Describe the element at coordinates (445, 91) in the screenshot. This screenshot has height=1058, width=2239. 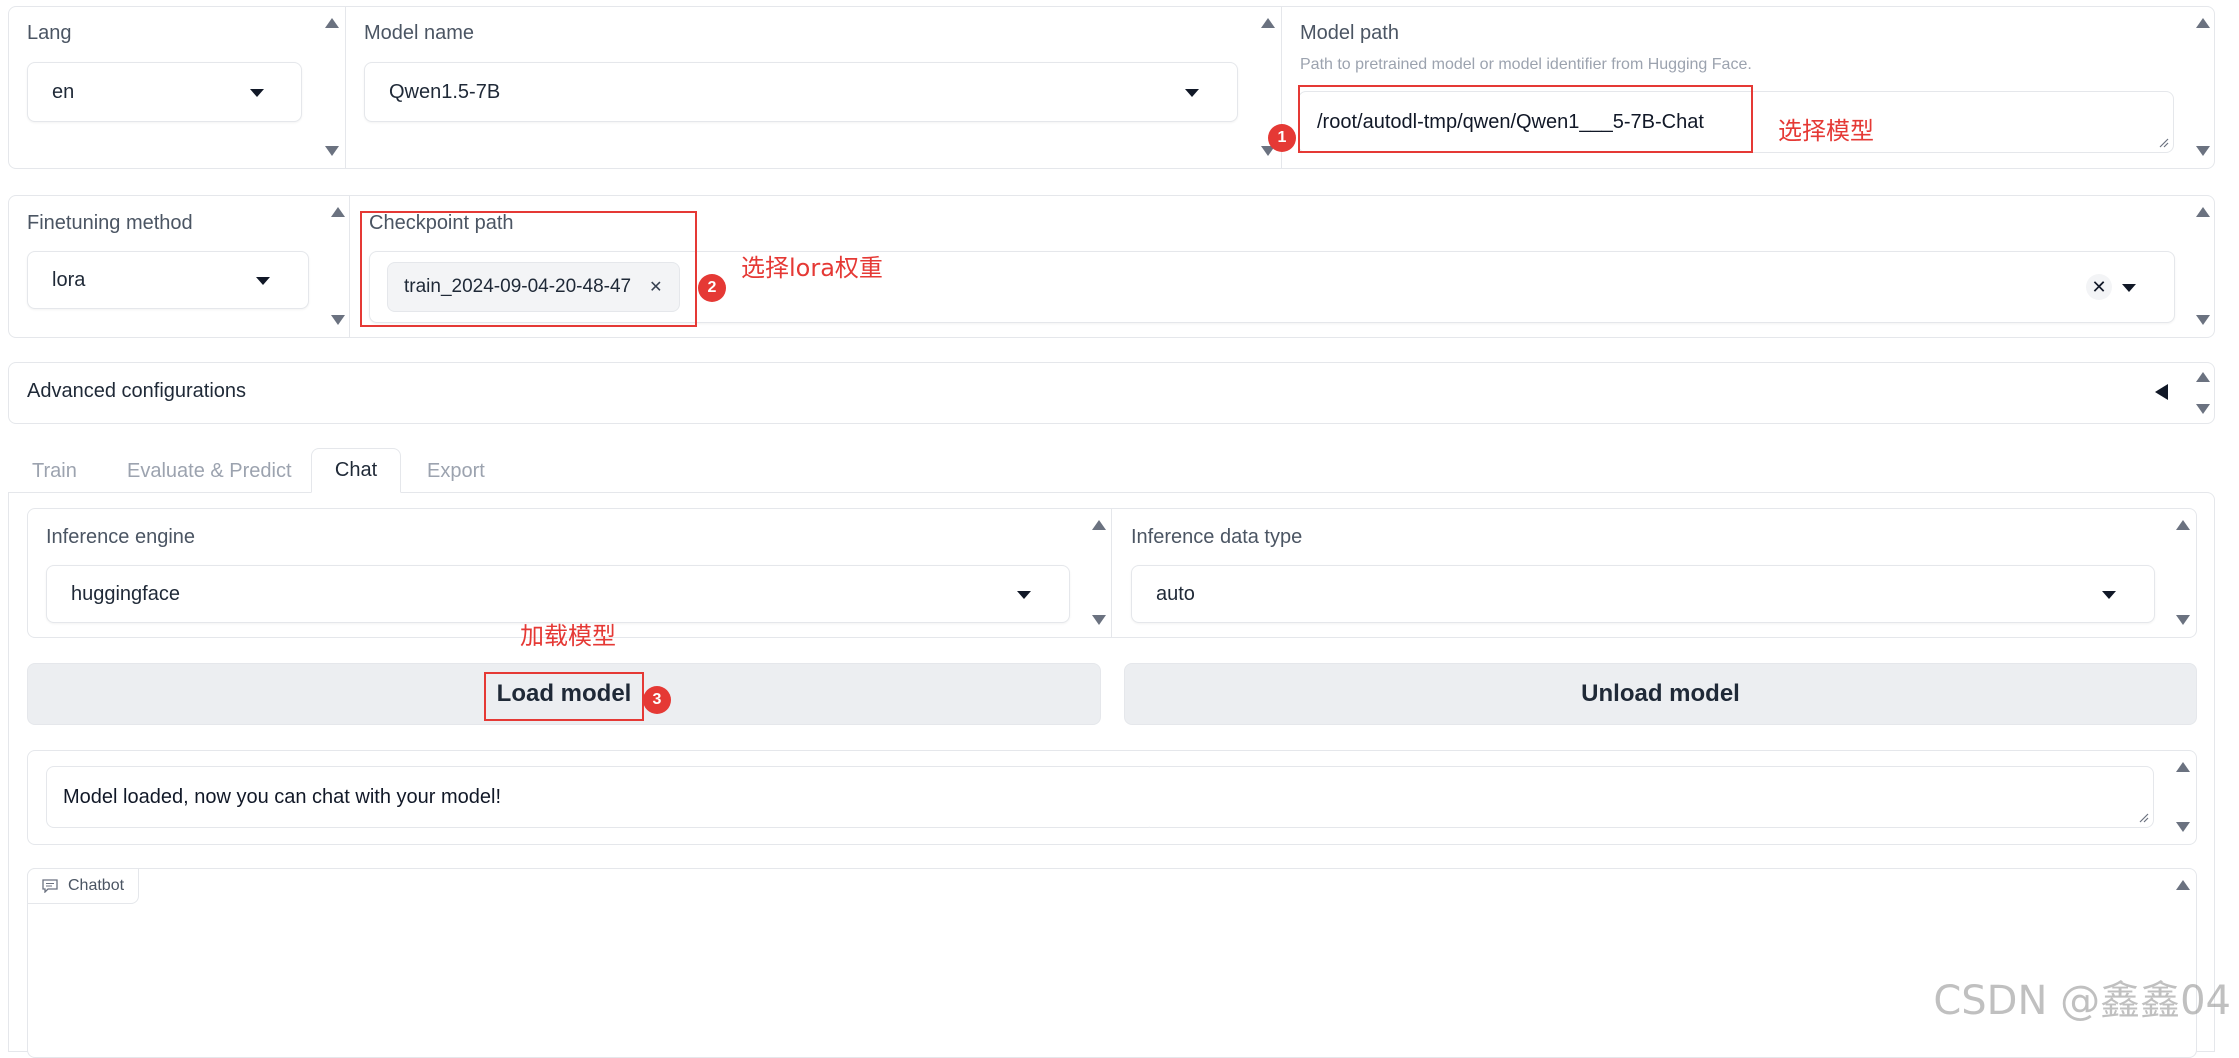
I see `model-name-value: Qwen1.5-7B` at that location.